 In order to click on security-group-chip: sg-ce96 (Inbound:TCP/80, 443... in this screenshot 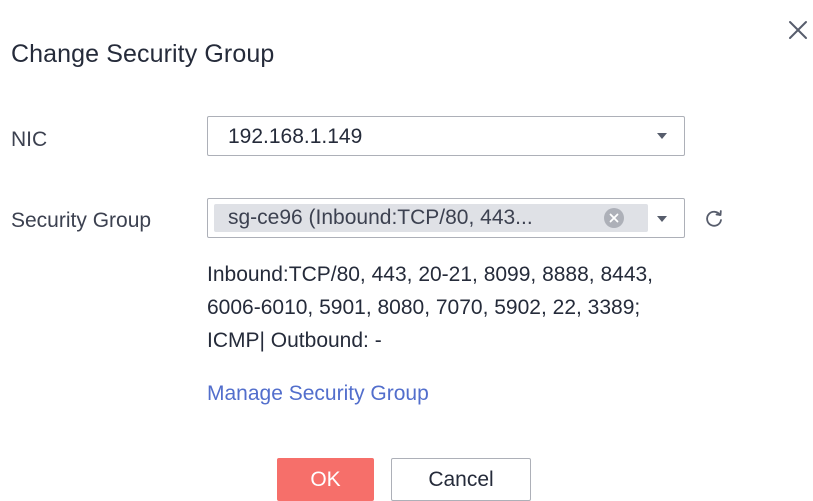, I will do `click(431, 218)`.